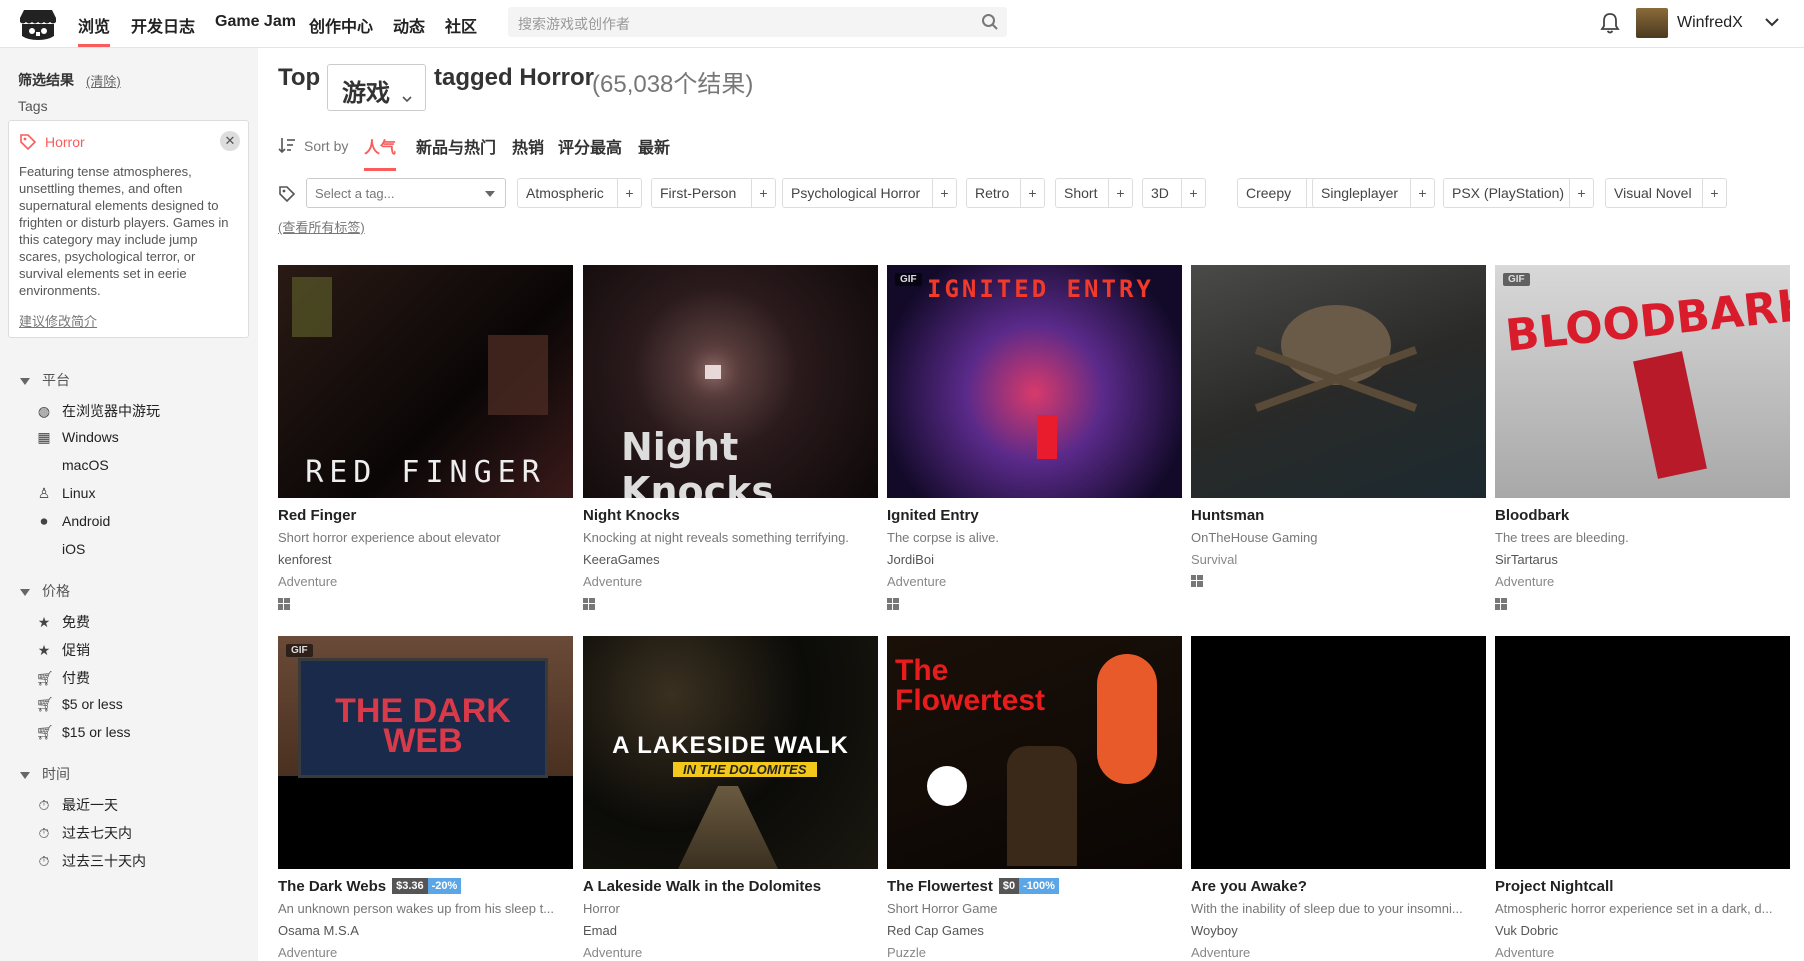  Describe the element at coordinates (1610, 24) in the screenshot. I see `bell-icon` at that location.